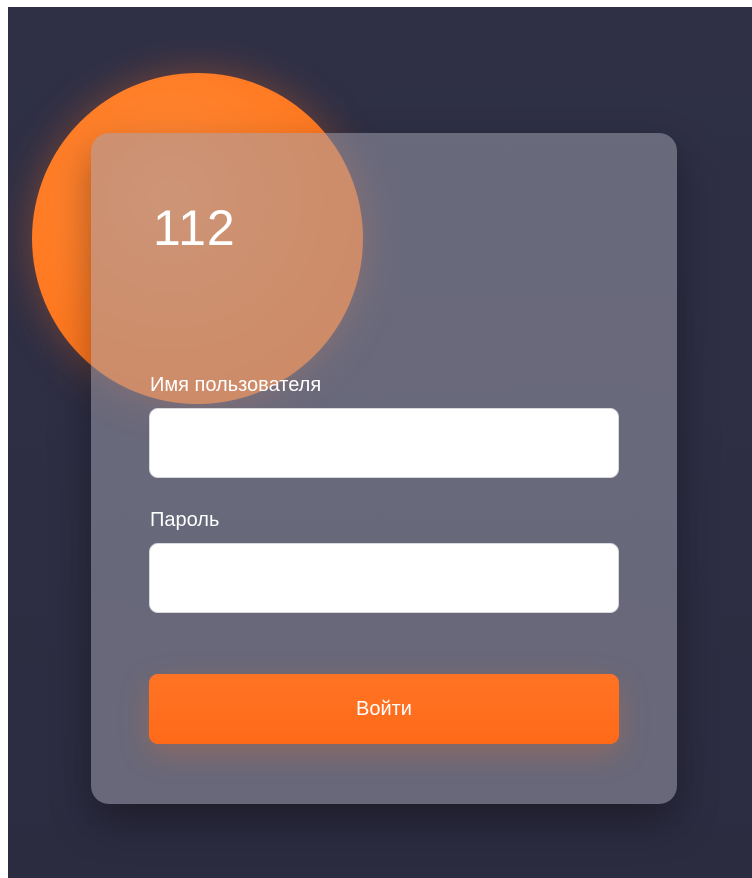 This screenshot has width=752, height=878. What do you see at coordinates (194, 228) in the screenshot?
I see `brand-title: 112` at bounding box center [194, 228].